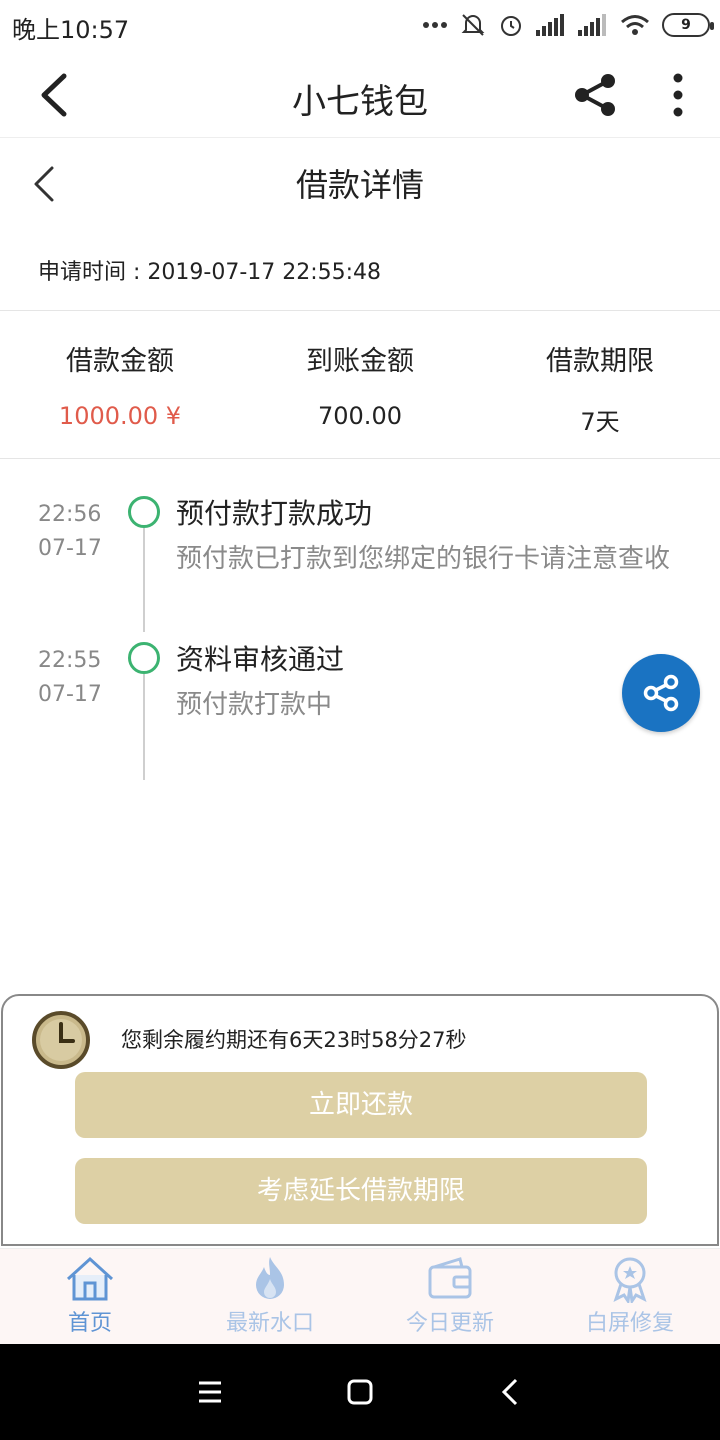 The width and height of the screenshot is (720, 1440). Describe the element at coordinates (550, 25) in the screenshot. I see `signal-icon` at that location.